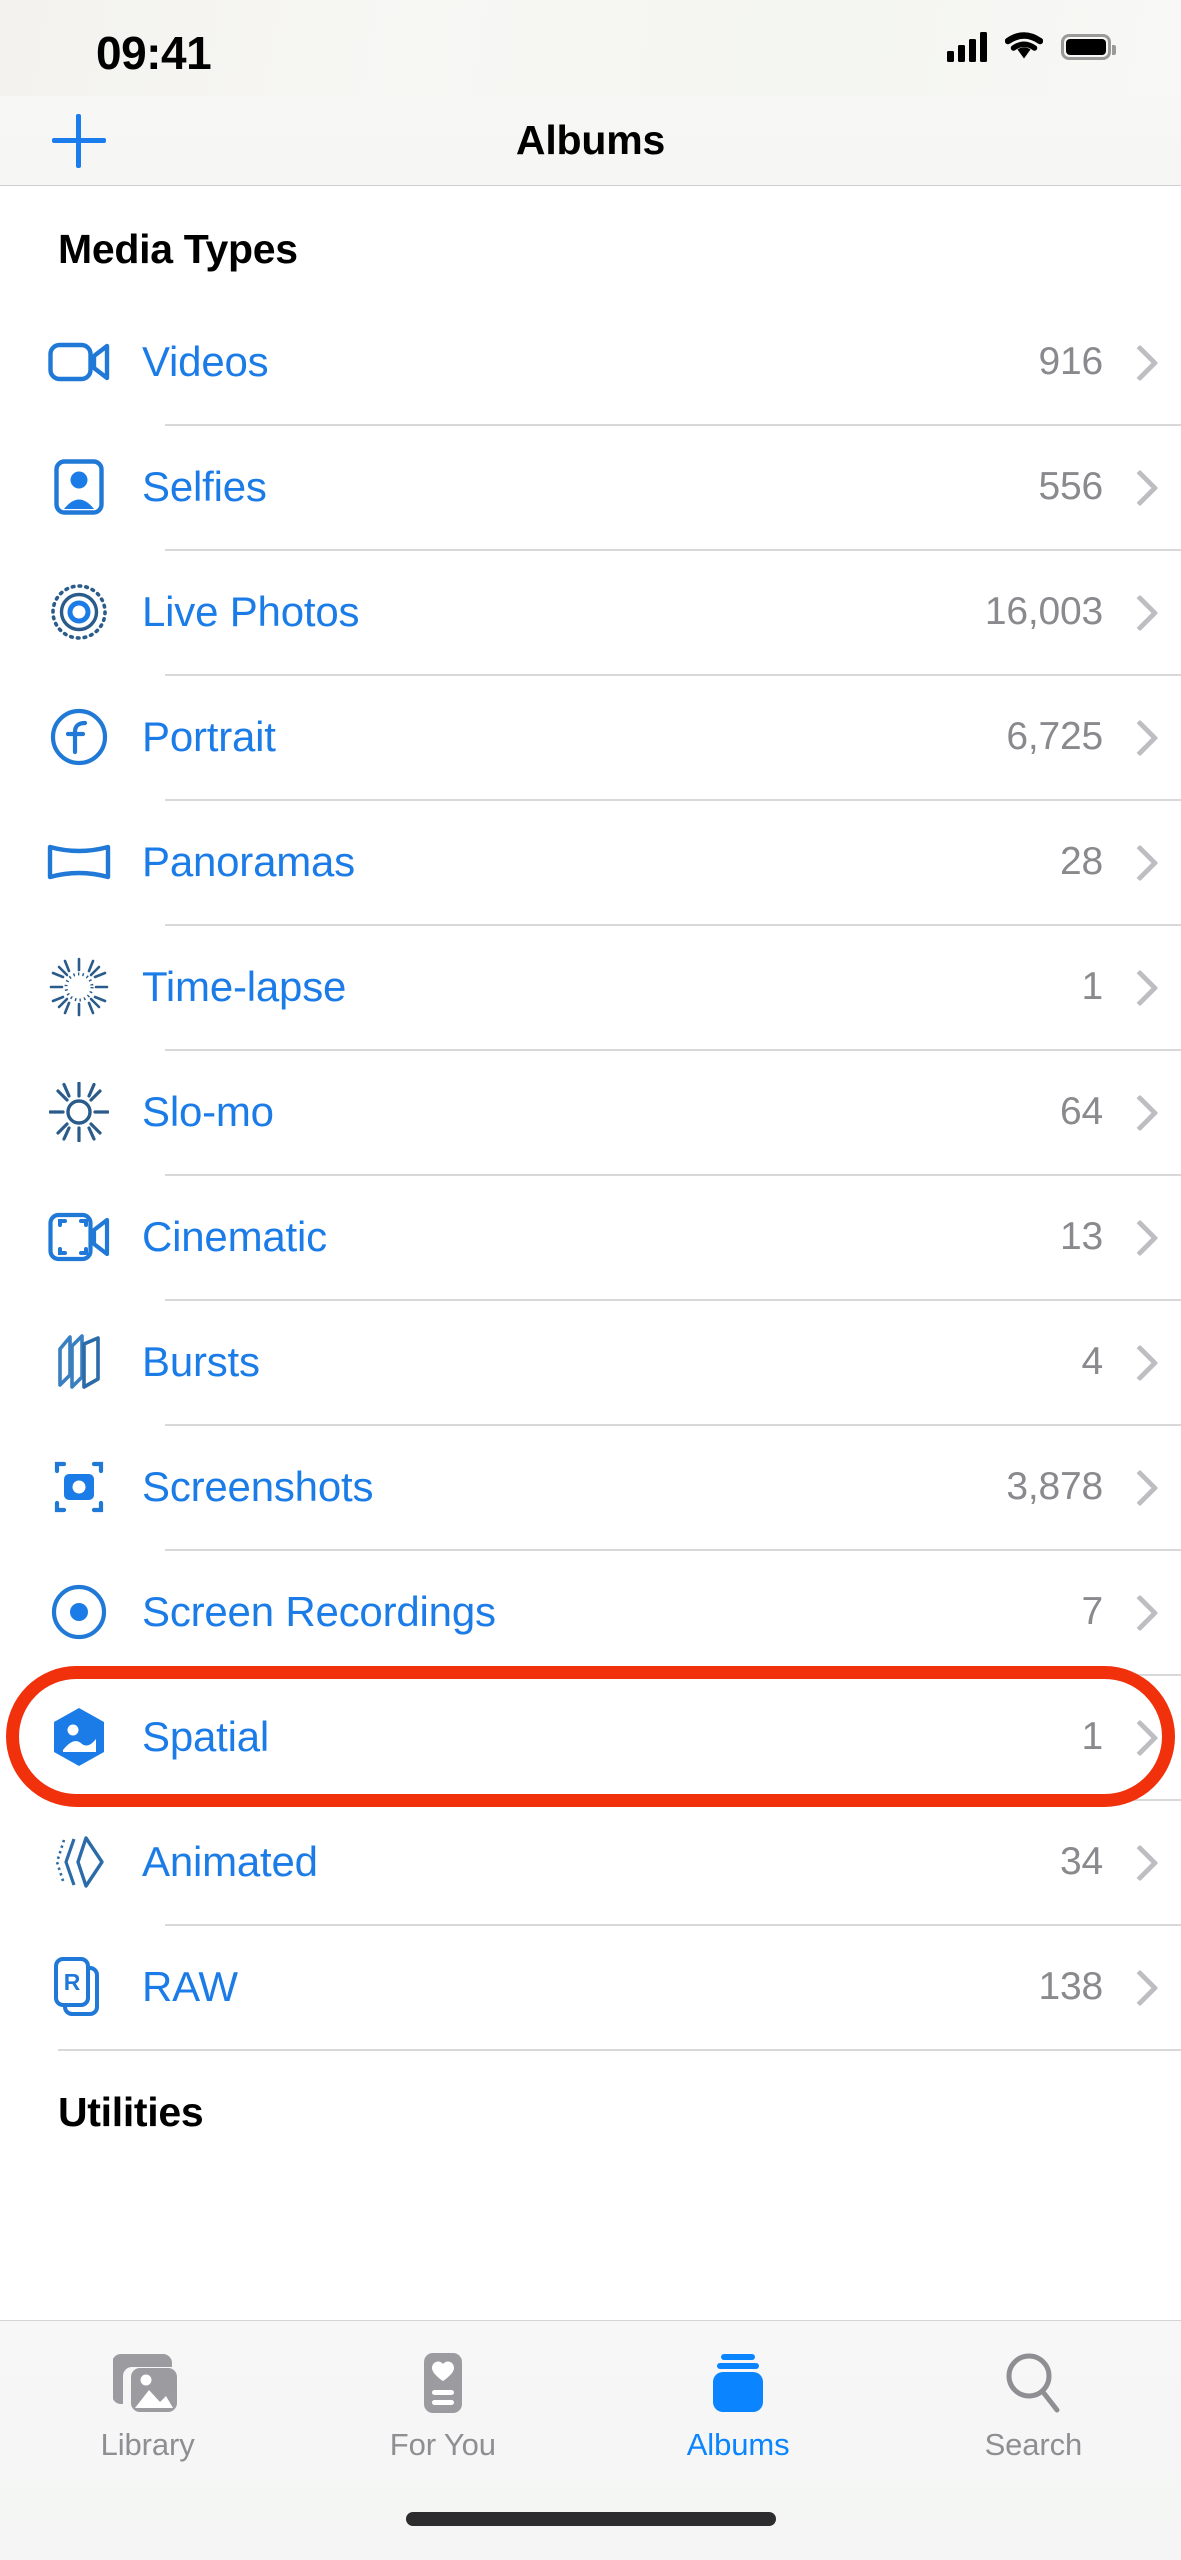  I want to click on list-item-count: 556, so click(1071, 486).